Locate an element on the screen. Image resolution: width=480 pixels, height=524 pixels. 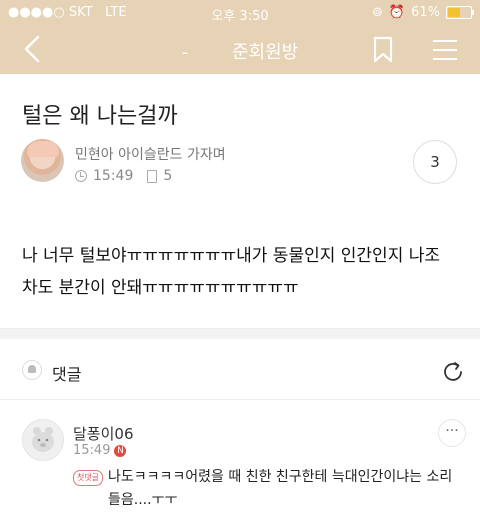
post-title: 털은 왜 나는걸까 is located at coordinates (100, 116).